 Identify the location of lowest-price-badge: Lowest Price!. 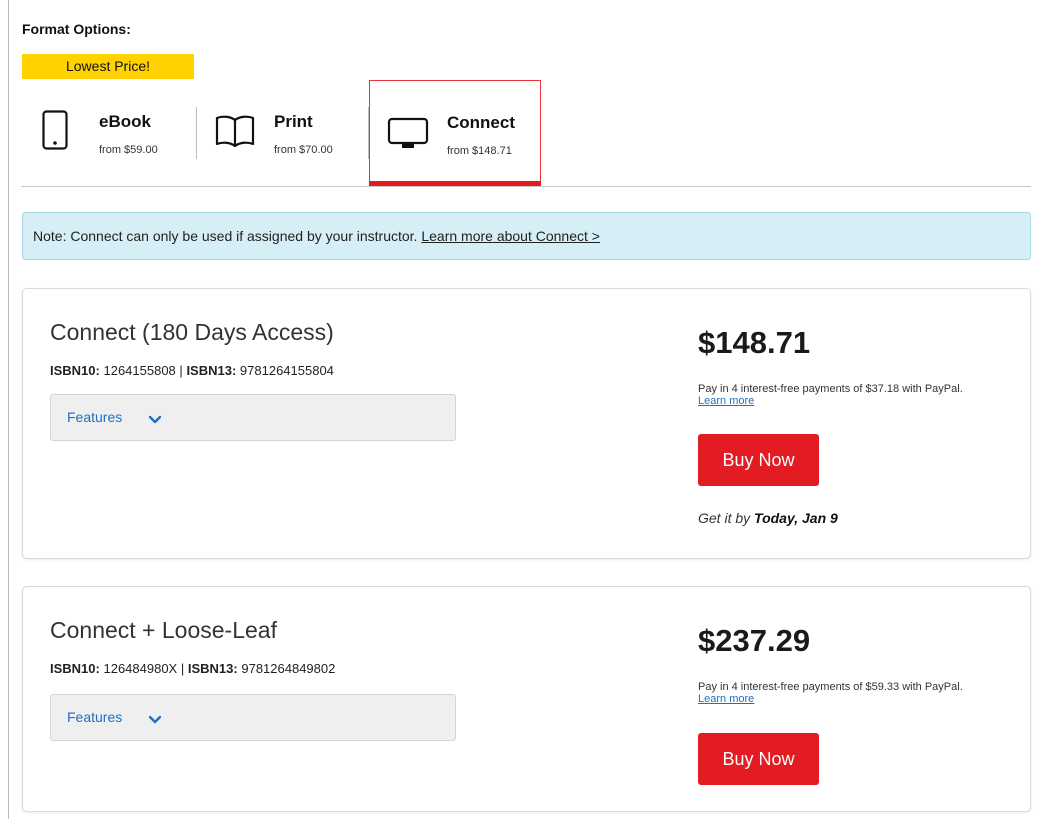
(108, 66).